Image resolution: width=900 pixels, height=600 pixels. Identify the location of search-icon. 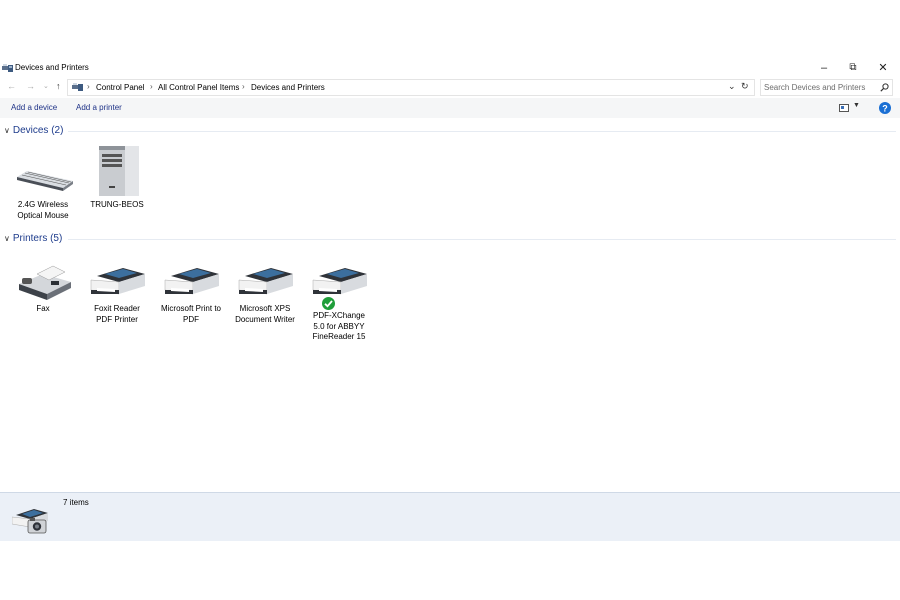
(884, 87).